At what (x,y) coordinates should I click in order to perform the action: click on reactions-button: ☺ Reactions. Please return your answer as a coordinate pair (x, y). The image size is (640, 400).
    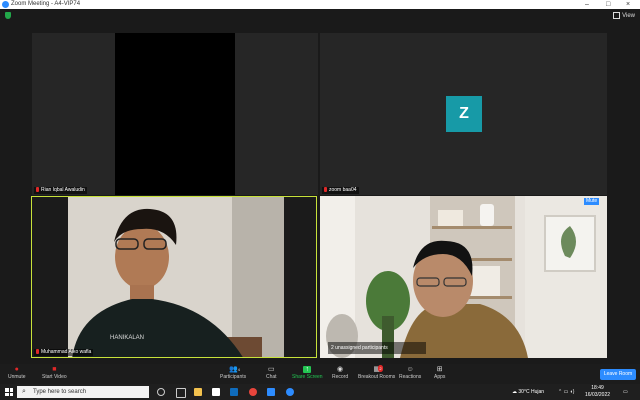
    Looking at the image, I should click on (410, 373).